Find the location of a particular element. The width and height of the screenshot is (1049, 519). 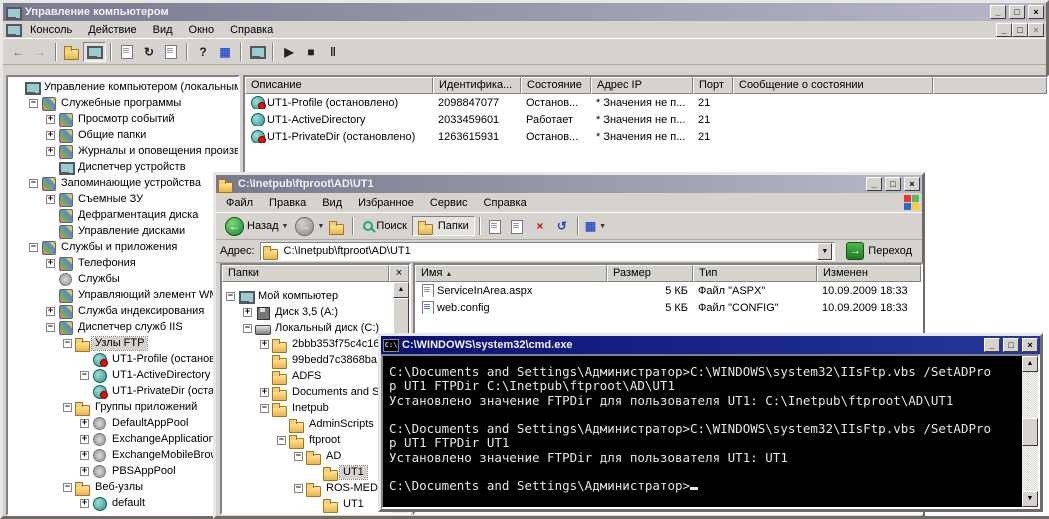

delete-button: × is located at coordinates (540, 226).